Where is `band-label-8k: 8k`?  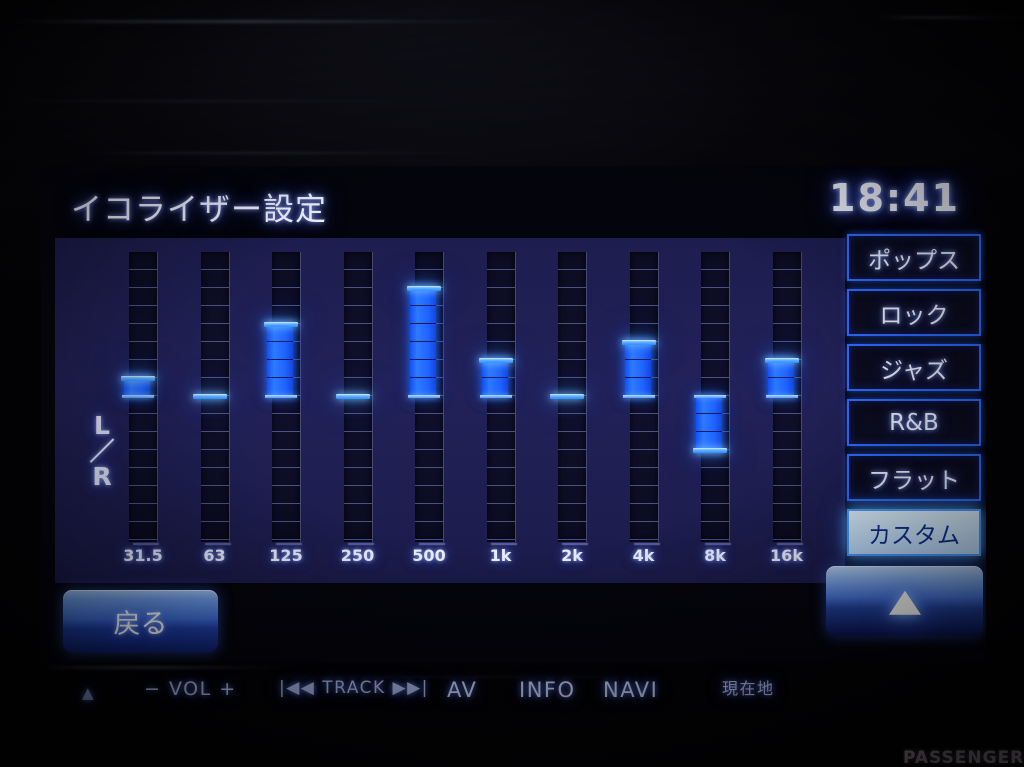
band-label-8k: 8k is located at coordinates (715, 555).